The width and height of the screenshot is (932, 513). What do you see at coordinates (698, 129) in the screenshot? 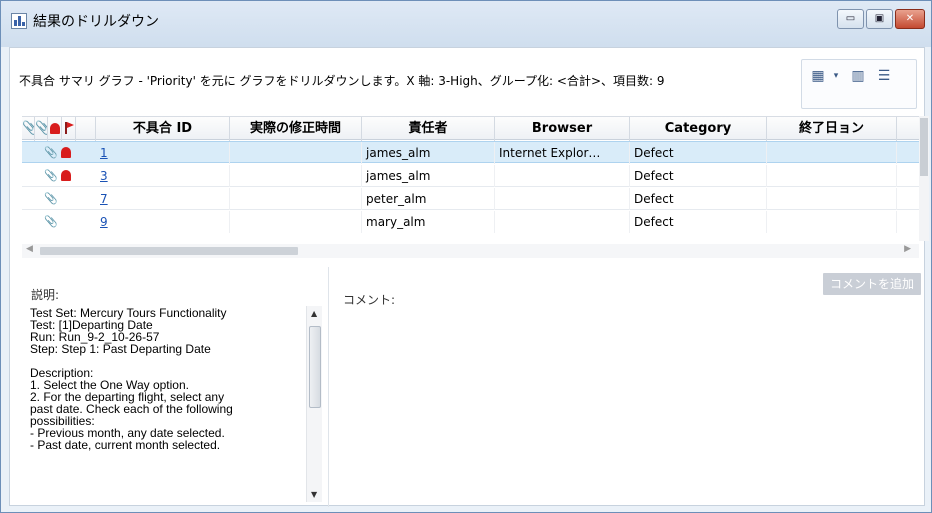
I see `col-header-category: Category` at bounding box center [698, 129].